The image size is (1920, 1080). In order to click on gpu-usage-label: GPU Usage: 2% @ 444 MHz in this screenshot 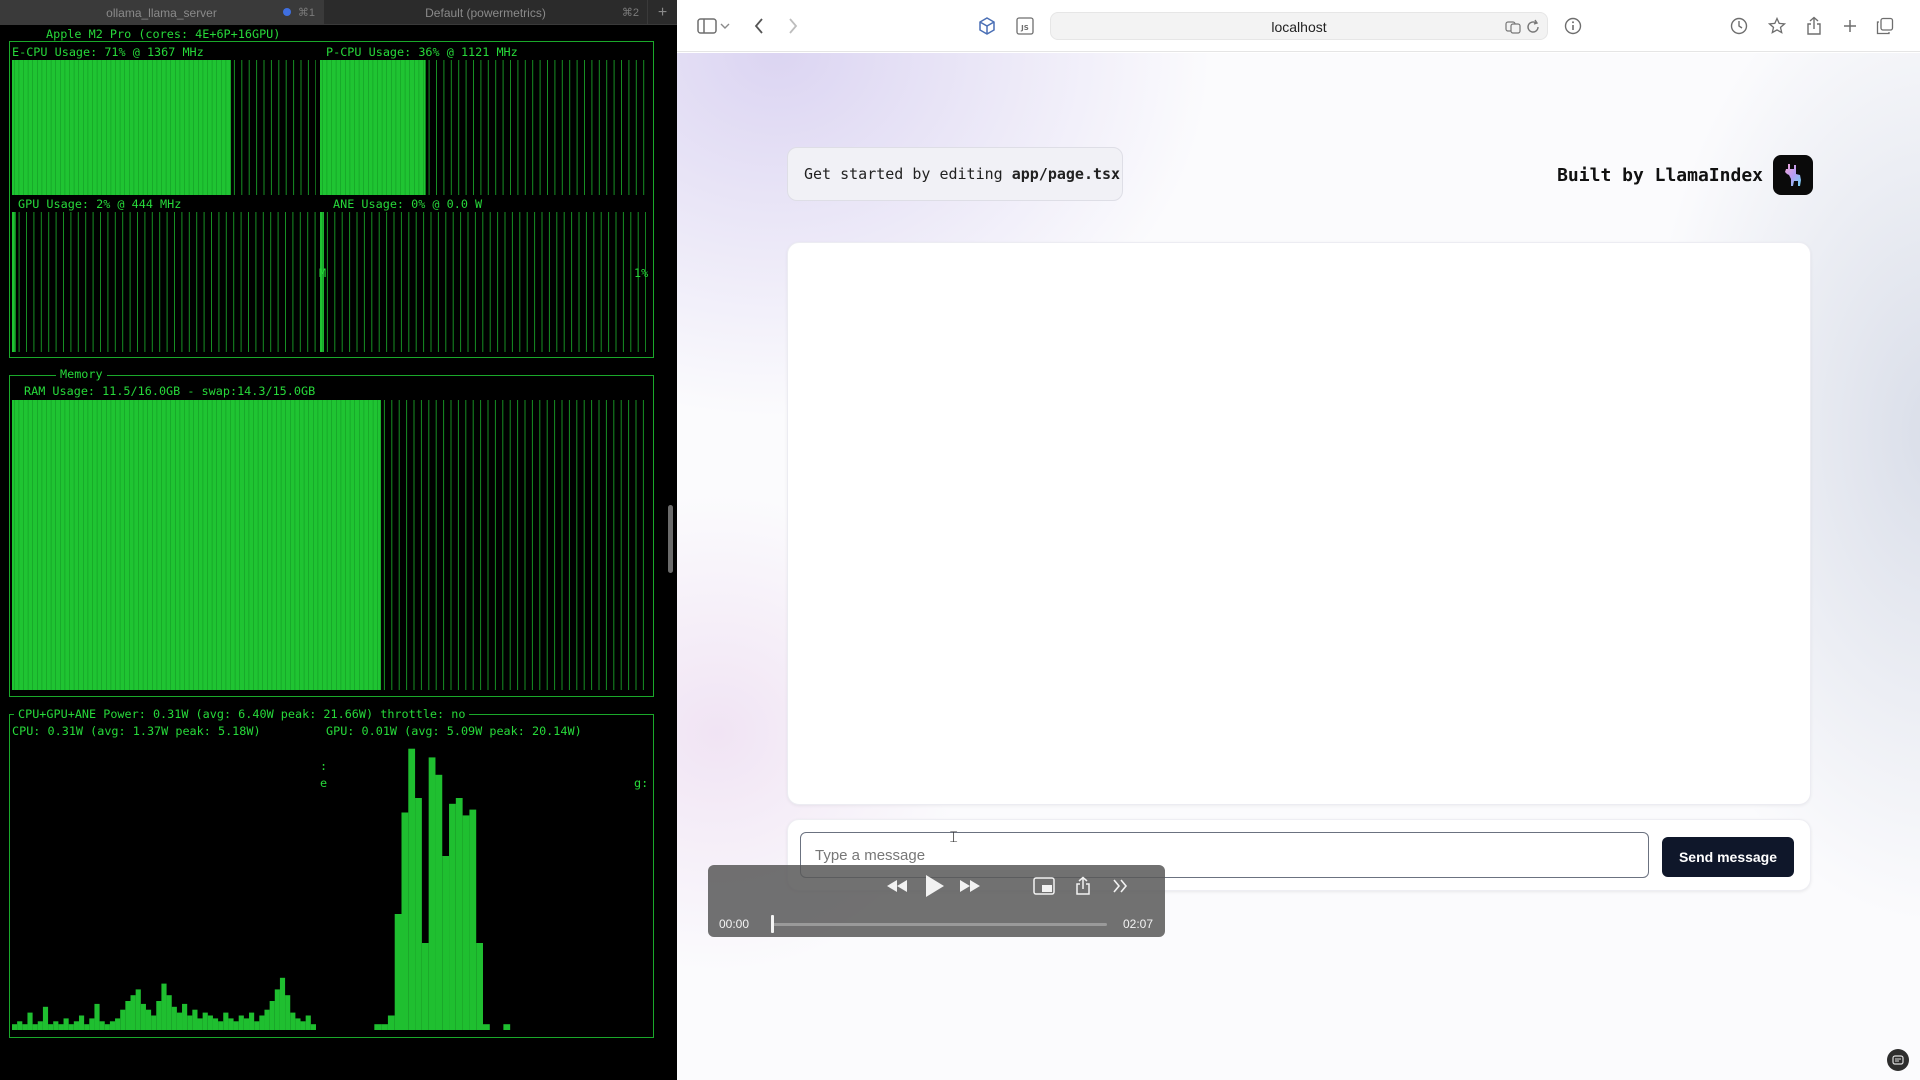, I will do `click(100, 204)`.